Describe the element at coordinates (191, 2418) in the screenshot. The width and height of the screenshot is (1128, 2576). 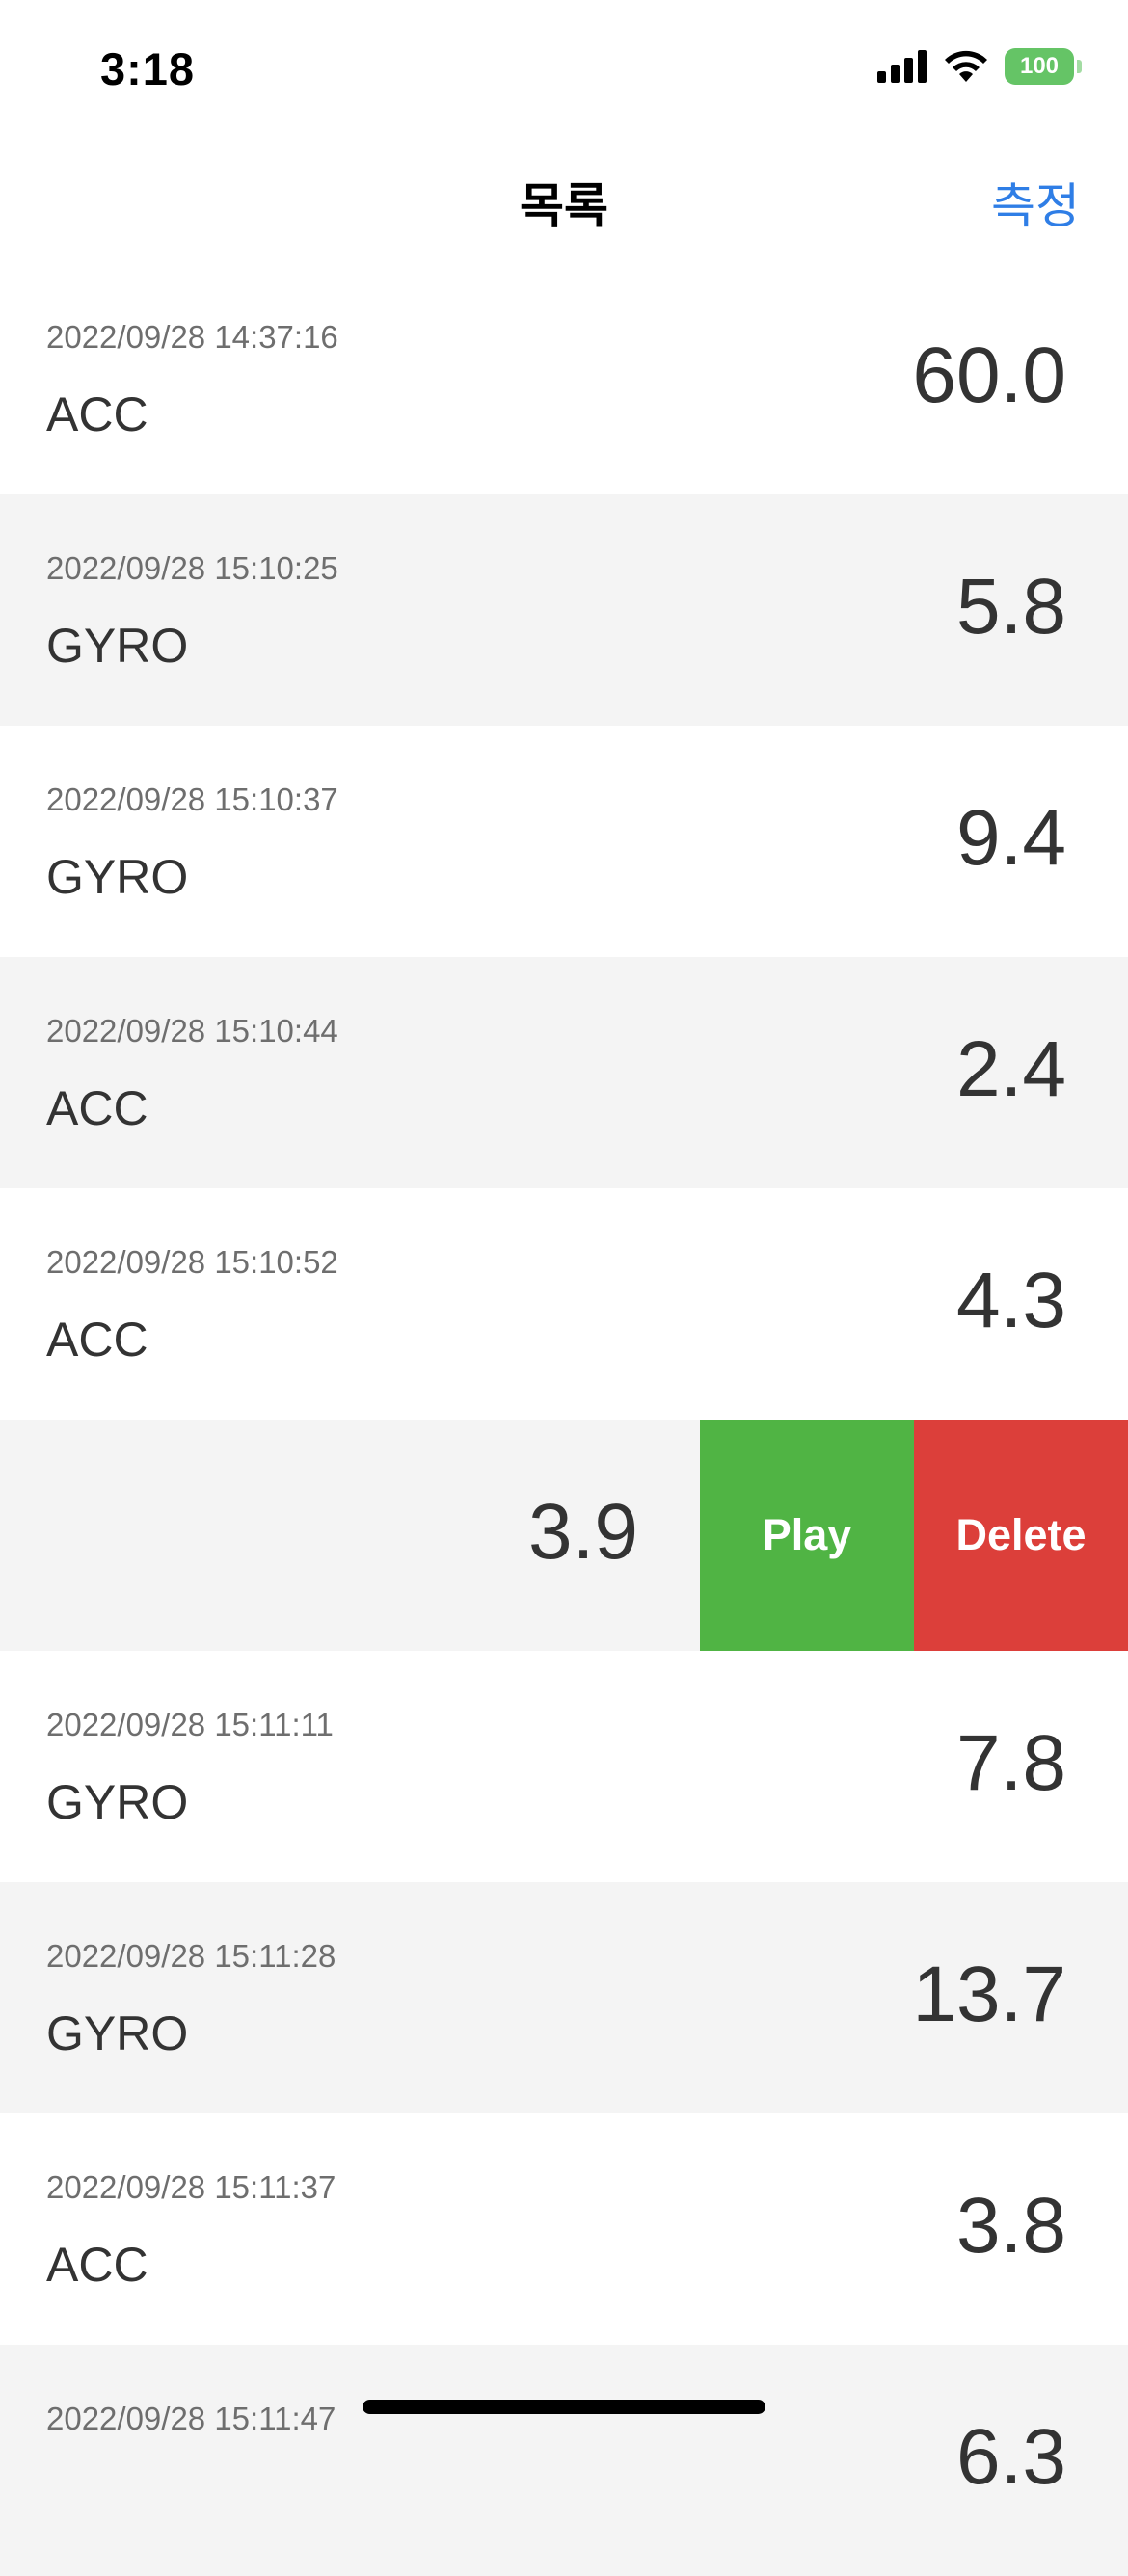
I see `item-date: 2022/09/28 15:11:47` at that location.